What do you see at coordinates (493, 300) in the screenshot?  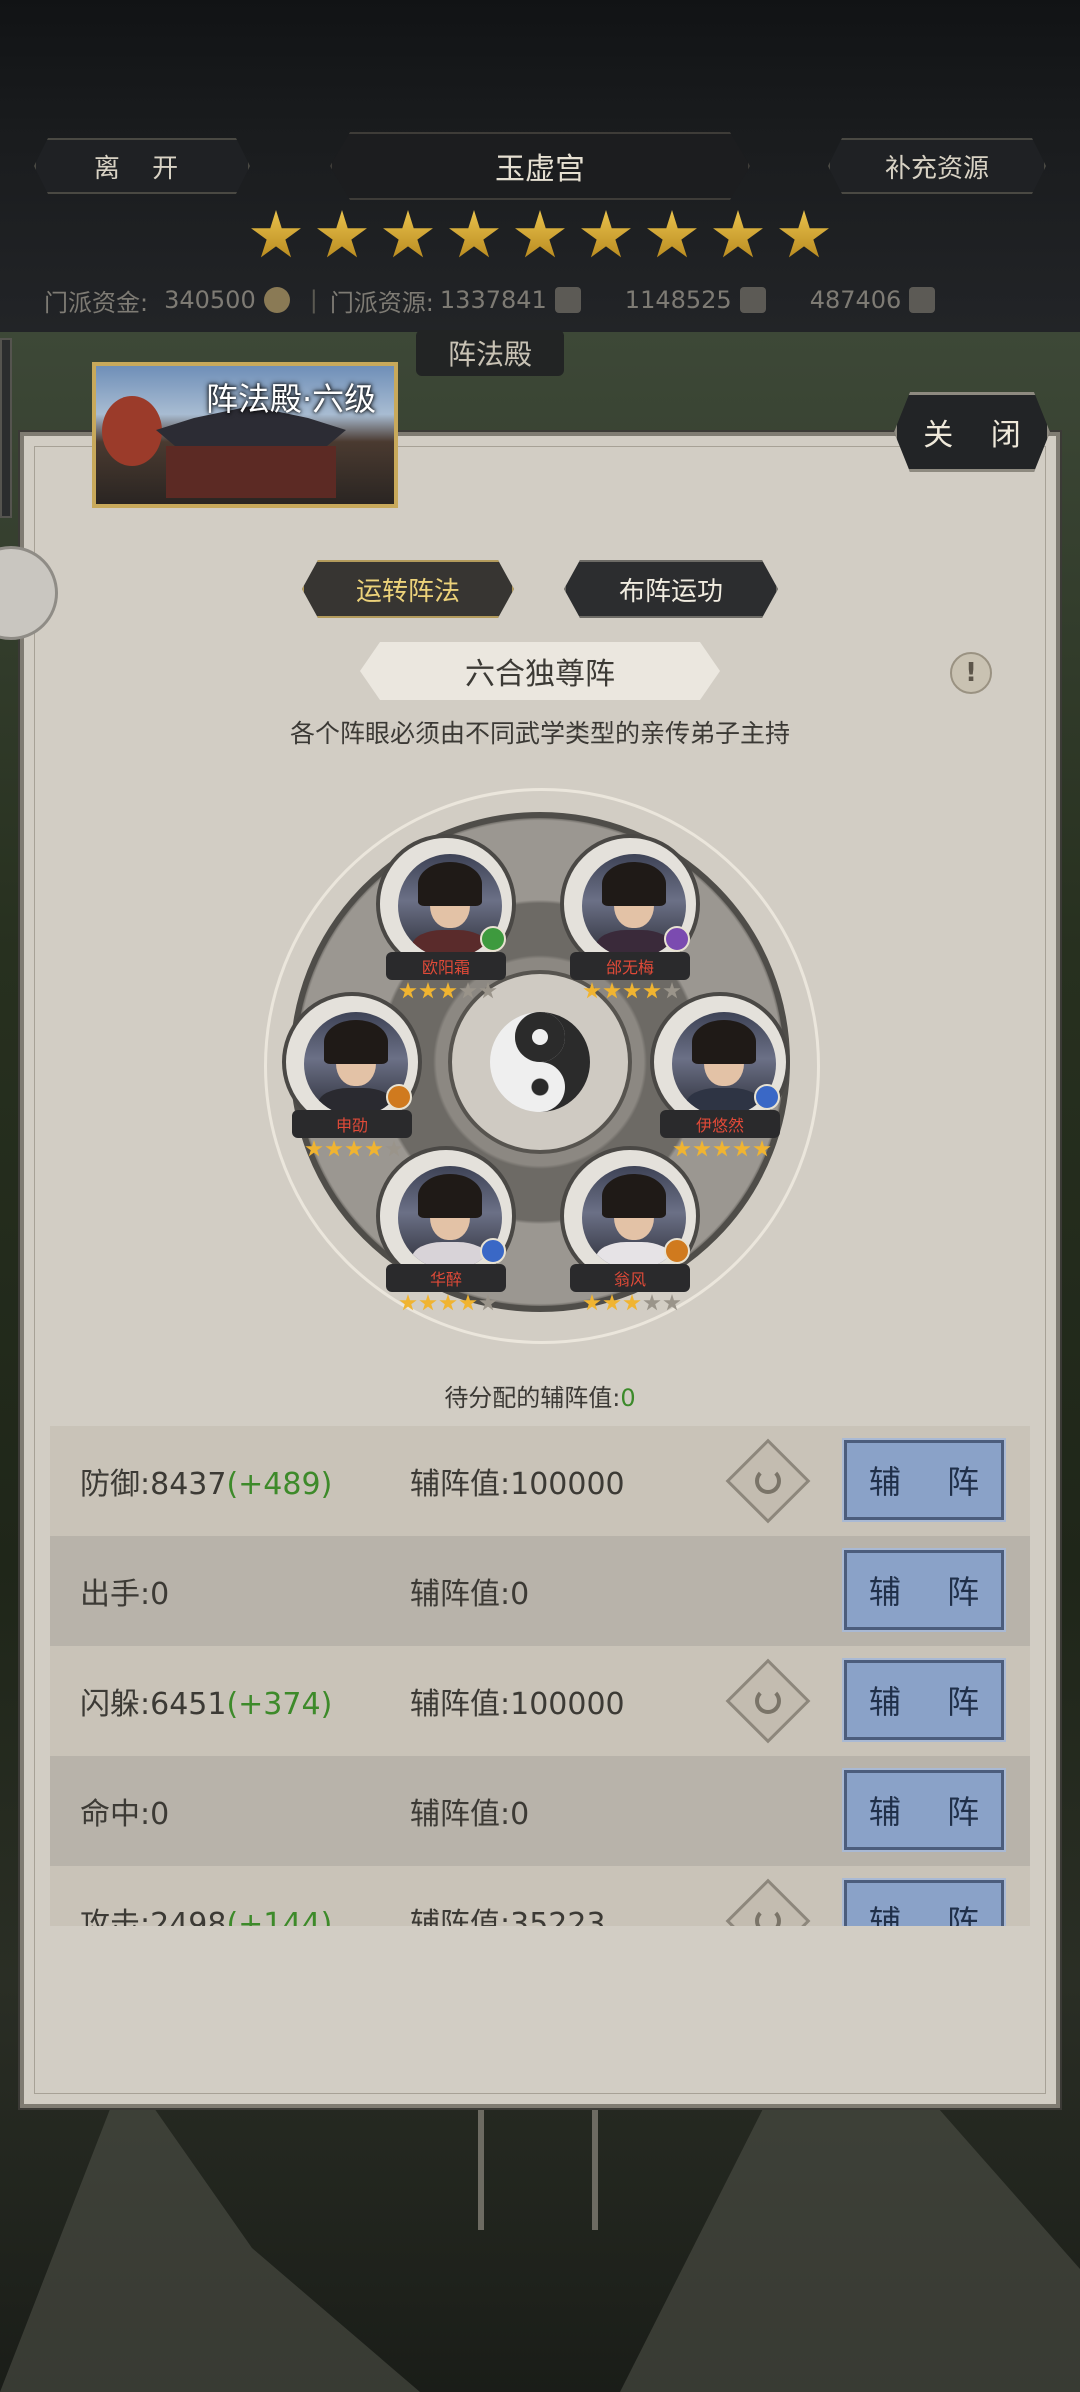 I see `sect-resources-value: 1337841` at bounding box center [493, 300].